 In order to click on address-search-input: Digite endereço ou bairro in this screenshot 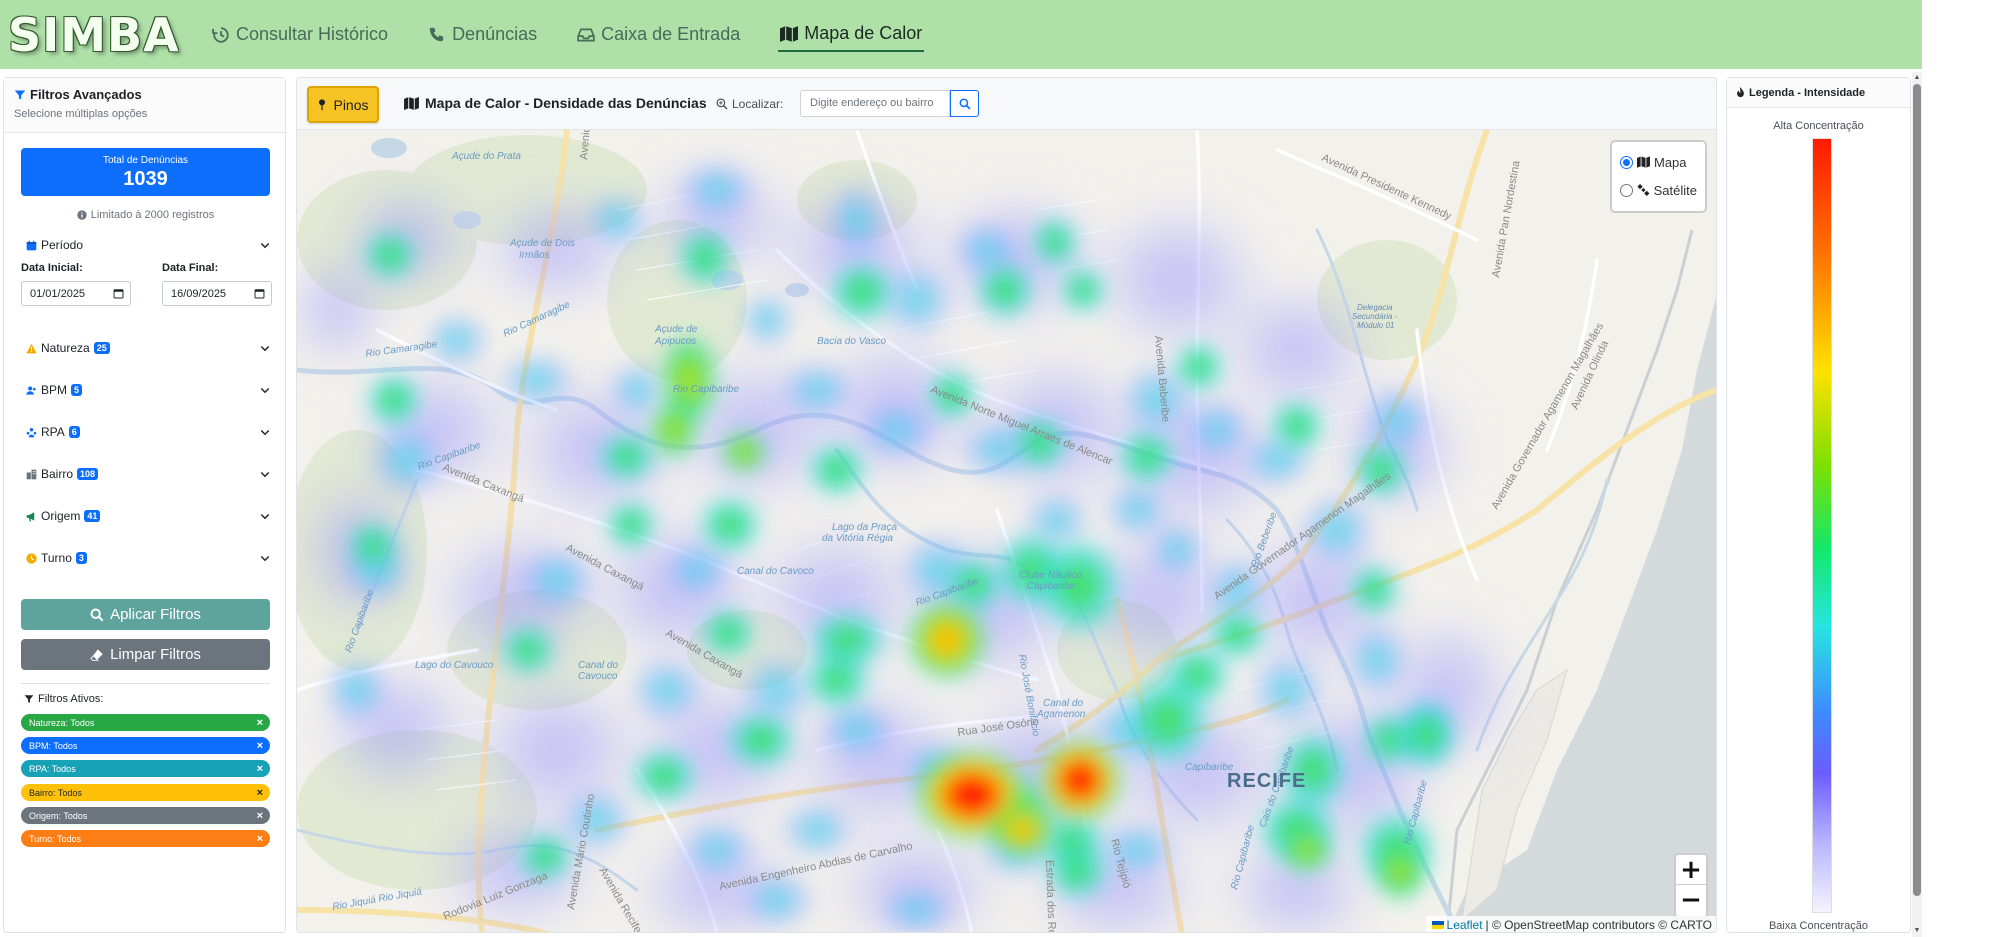, I will do `click(875, 103)`.